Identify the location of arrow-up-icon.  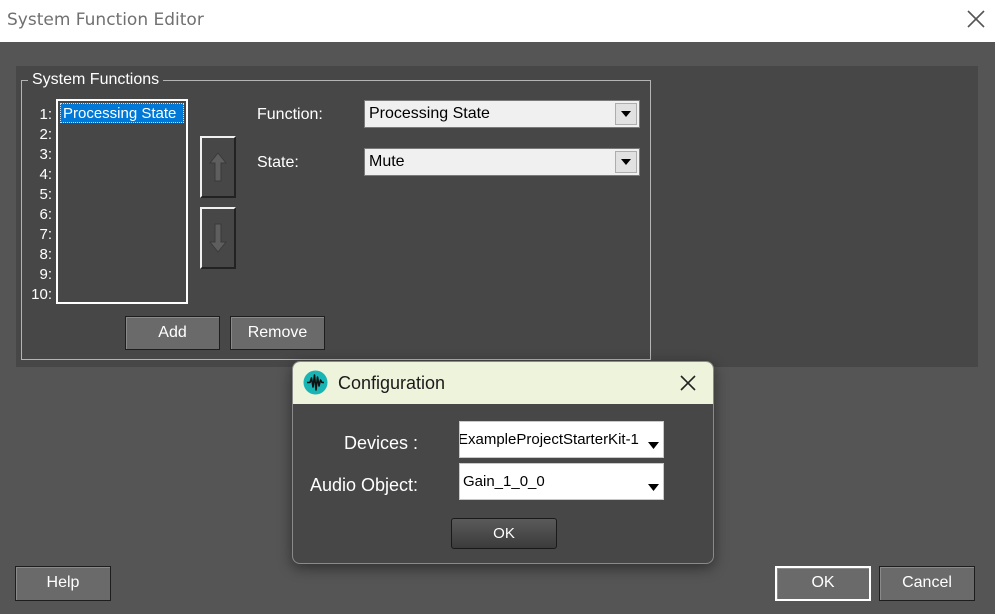
(218, 167).